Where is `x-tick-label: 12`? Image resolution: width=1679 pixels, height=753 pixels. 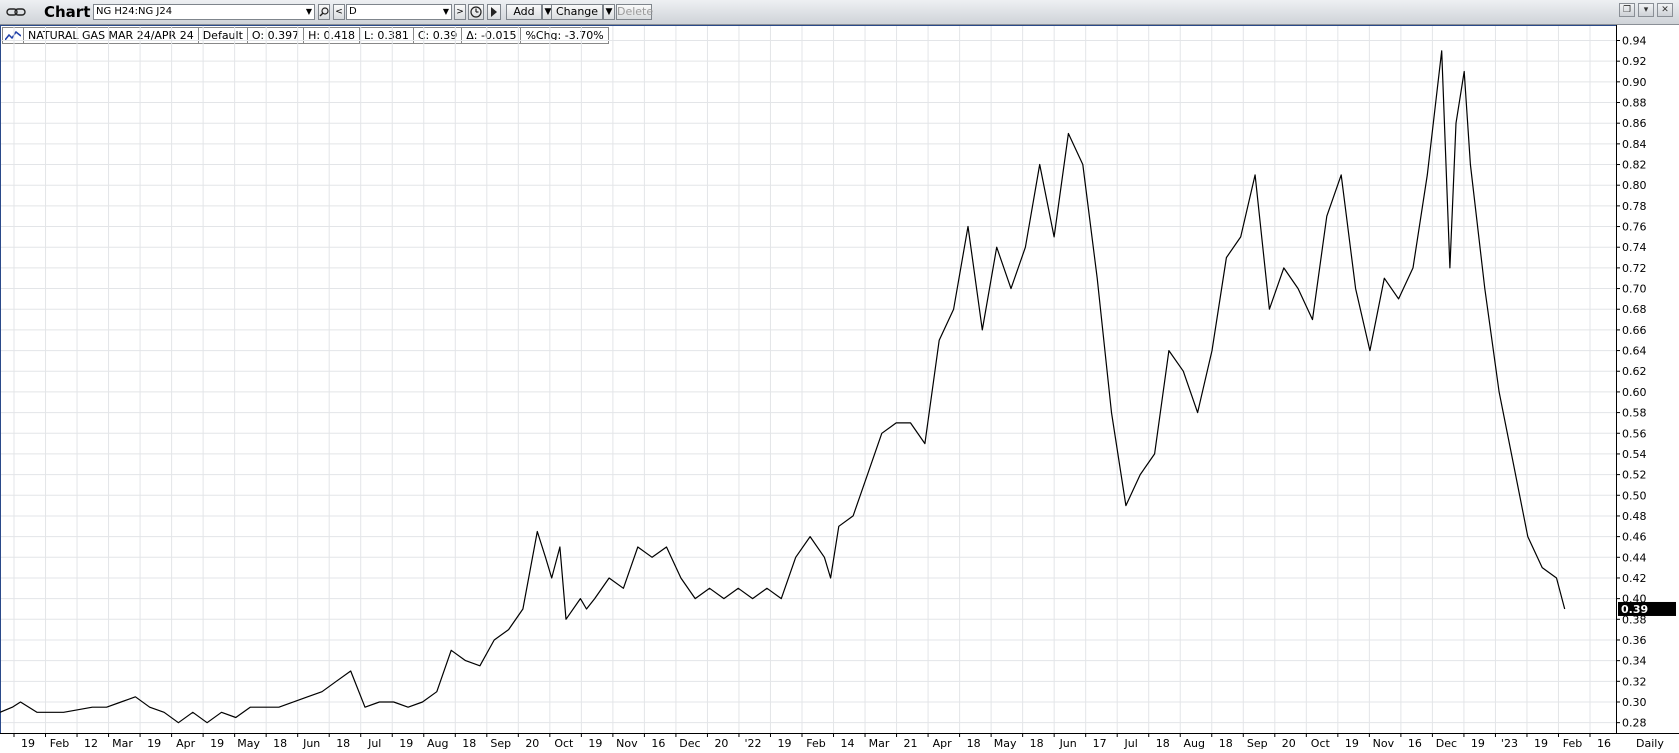
x-tick-label: 12 is located at coordinates (91, 743).